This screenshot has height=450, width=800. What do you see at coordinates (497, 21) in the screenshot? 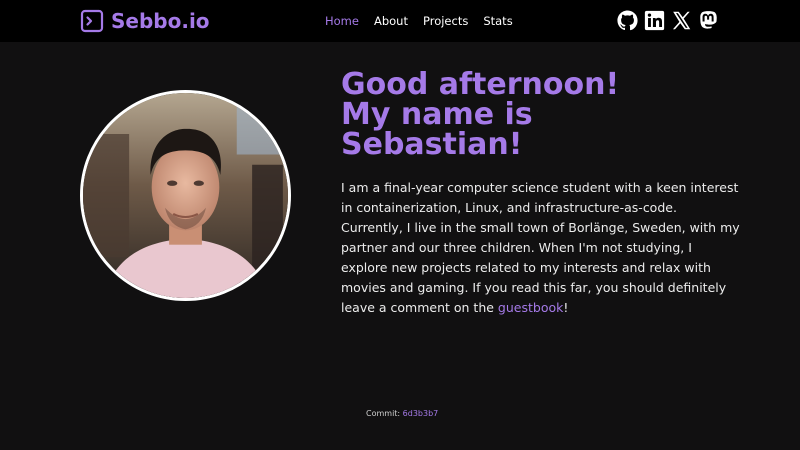
I see `nav-stats-link: Stats` at bounding box center [497, 21].